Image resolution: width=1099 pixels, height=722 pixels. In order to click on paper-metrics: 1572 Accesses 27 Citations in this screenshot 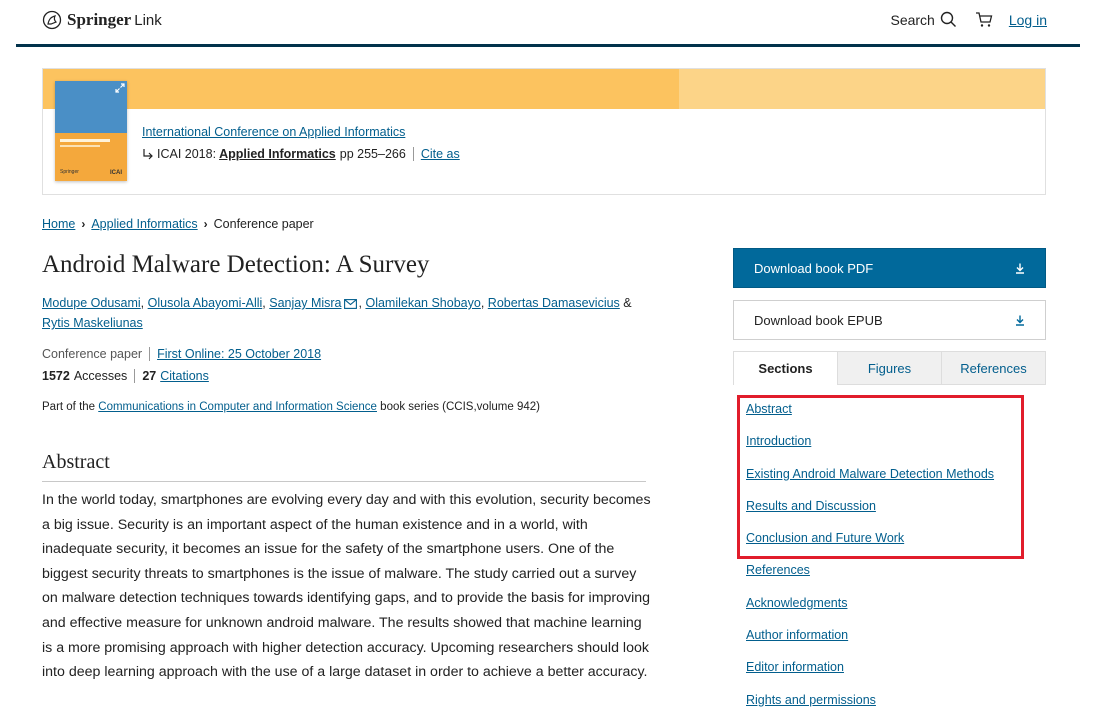, I will do `click(125, 376)`.